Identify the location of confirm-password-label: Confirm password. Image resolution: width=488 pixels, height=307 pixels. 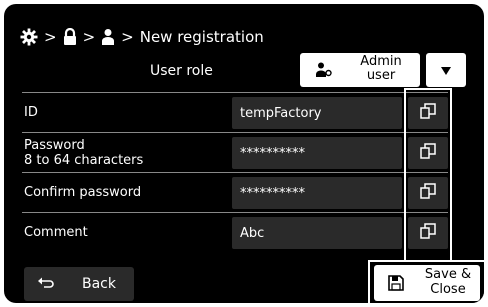
(83, 192).